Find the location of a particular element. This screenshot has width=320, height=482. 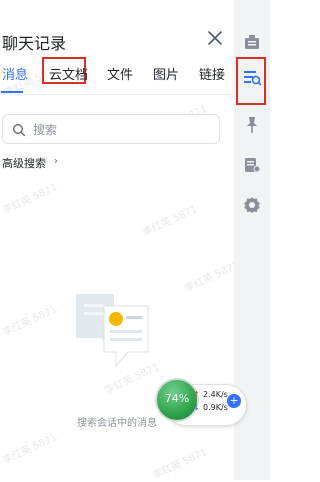

plus-icon: + is located at coordinates (234, 401).